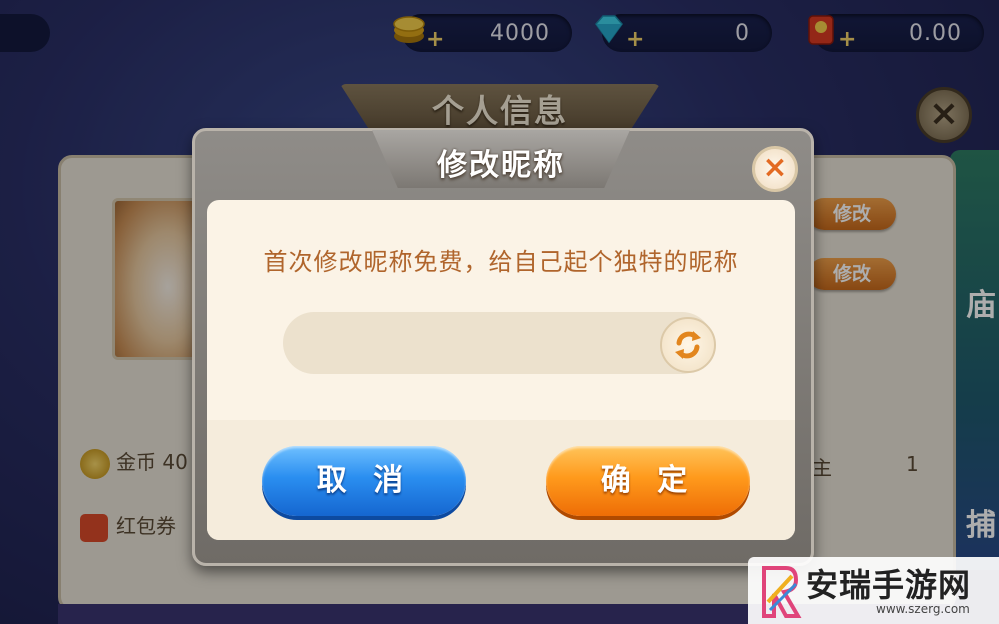 This screenshot has height=624, width=999. What do you see at coordinates (923, 609) in the screenshot?
I see `watermark-url: www.szerg.com` at bounding box center [923, 609].